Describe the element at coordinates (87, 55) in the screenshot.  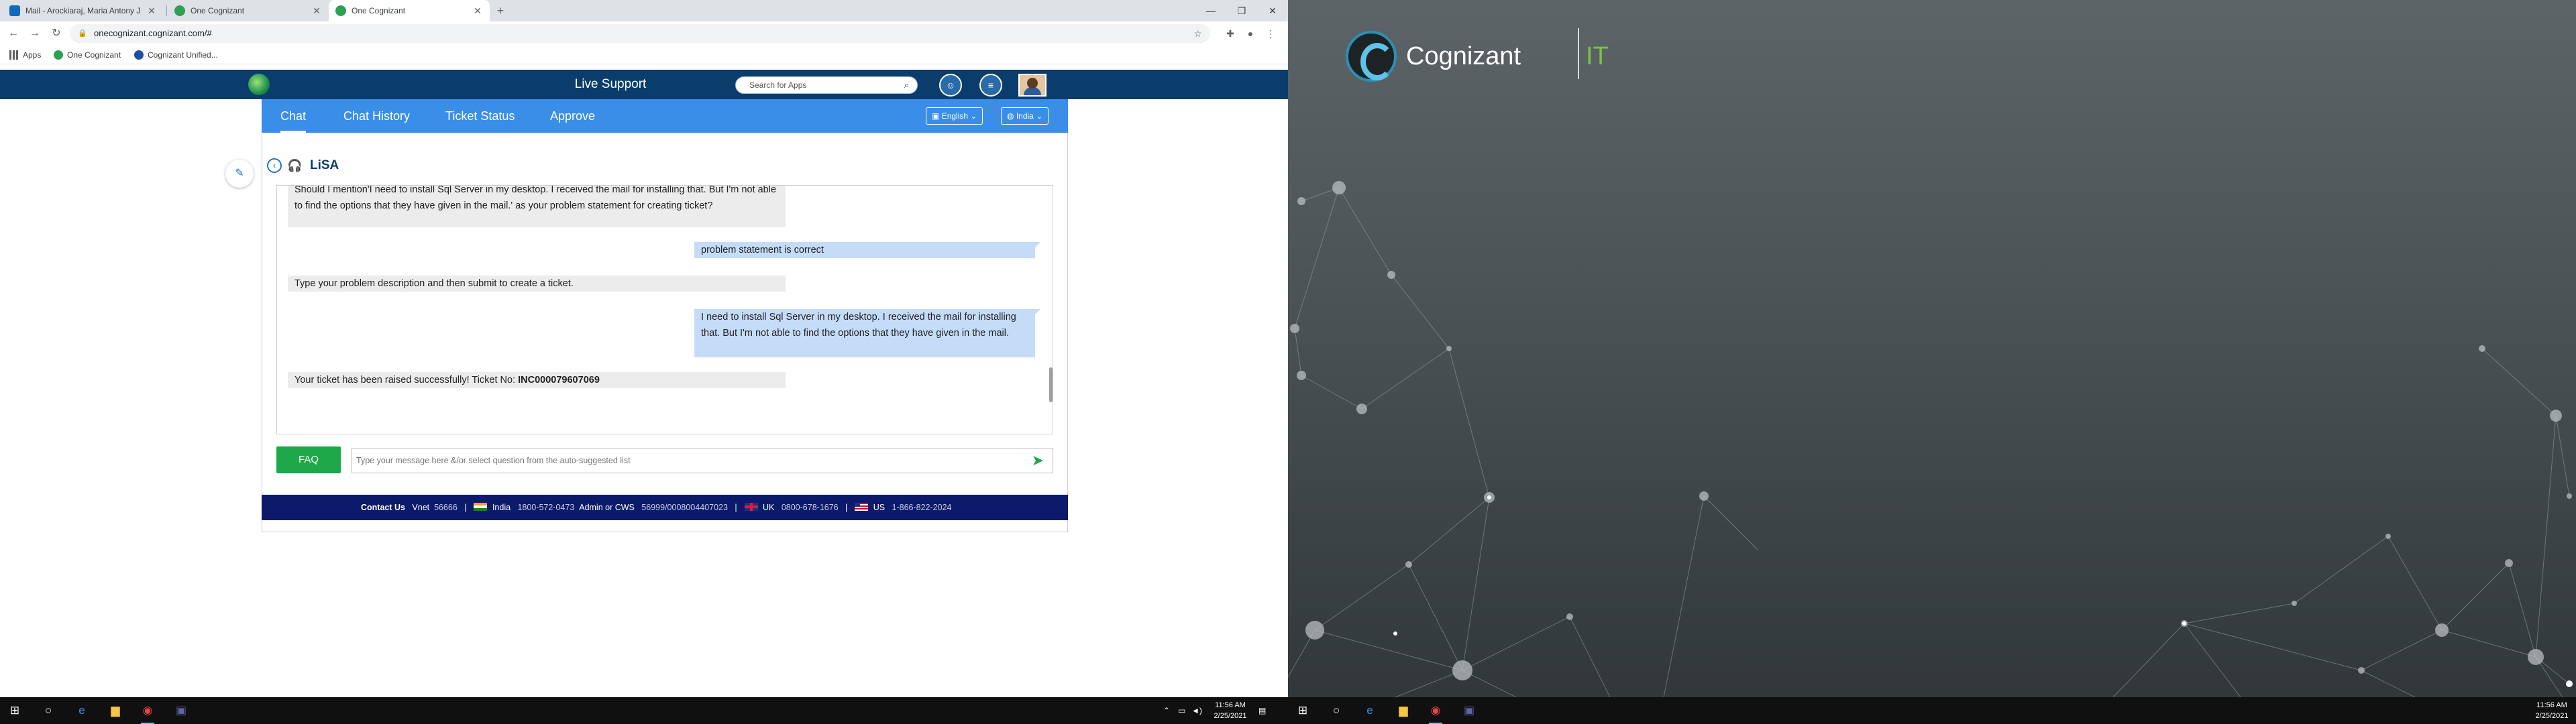
I see `bookmark-one-cognizant: One Cognizant` at that location.